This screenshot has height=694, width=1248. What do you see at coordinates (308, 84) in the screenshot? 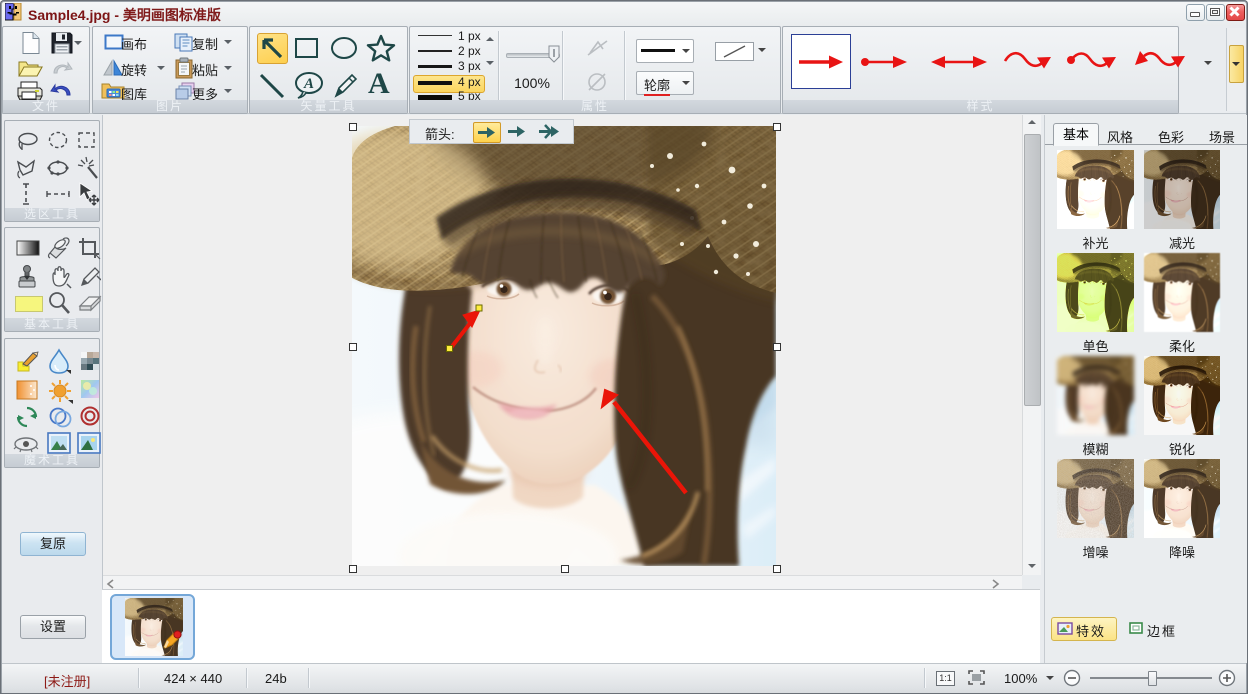
I see `svg-text: A` at bounding box center [308, 84].